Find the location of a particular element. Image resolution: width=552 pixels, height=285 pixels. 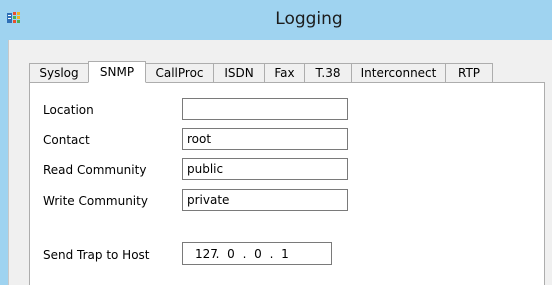

tab-interconnect: Interconnect is located at coordinates (398, 72).